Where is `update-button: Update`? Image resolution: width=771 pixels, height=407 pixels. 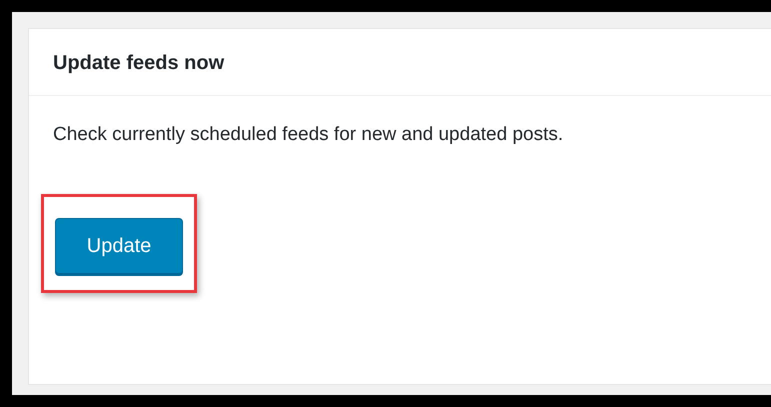 update-button: Update is located at coordinates (119, 246).